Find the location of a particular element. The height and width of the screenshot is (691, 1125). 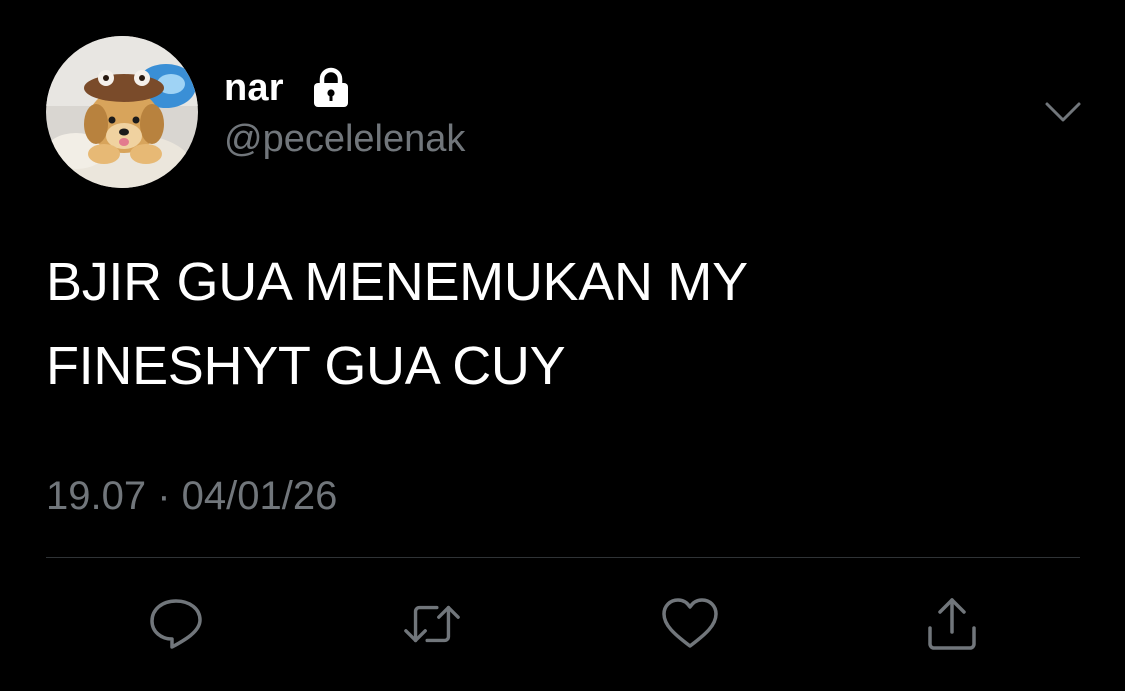

tweet-text-line-1: BJIR GUA MENEMUKAN MY is located at coordinates (397, 282).